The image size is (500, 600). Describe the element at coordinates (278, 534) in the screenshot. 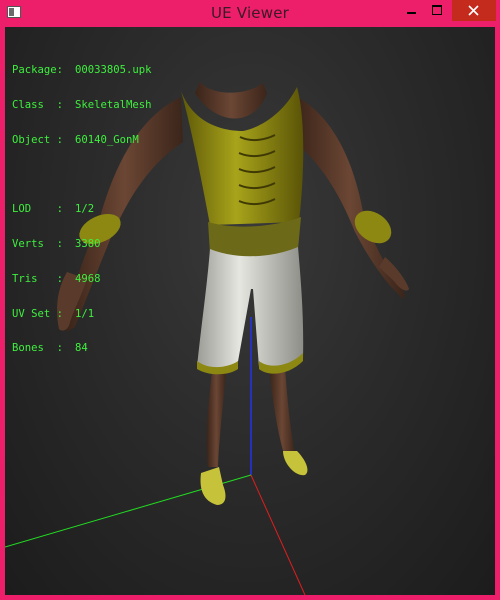

I see `axis-x-line` at that location.